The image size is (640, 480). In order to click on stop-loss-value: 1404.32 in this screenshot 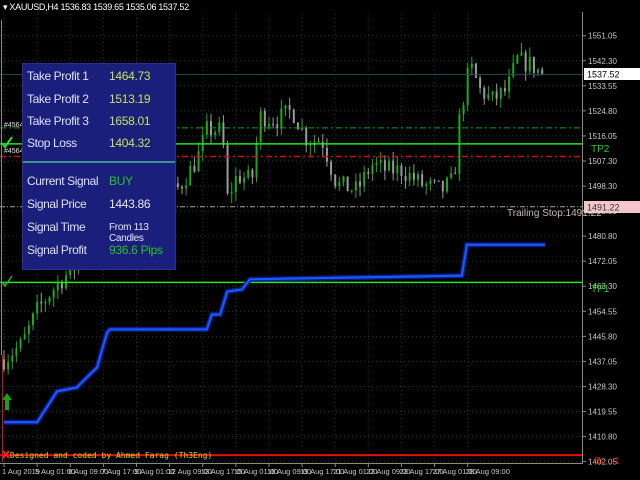, I will do `click(130, 143)`.